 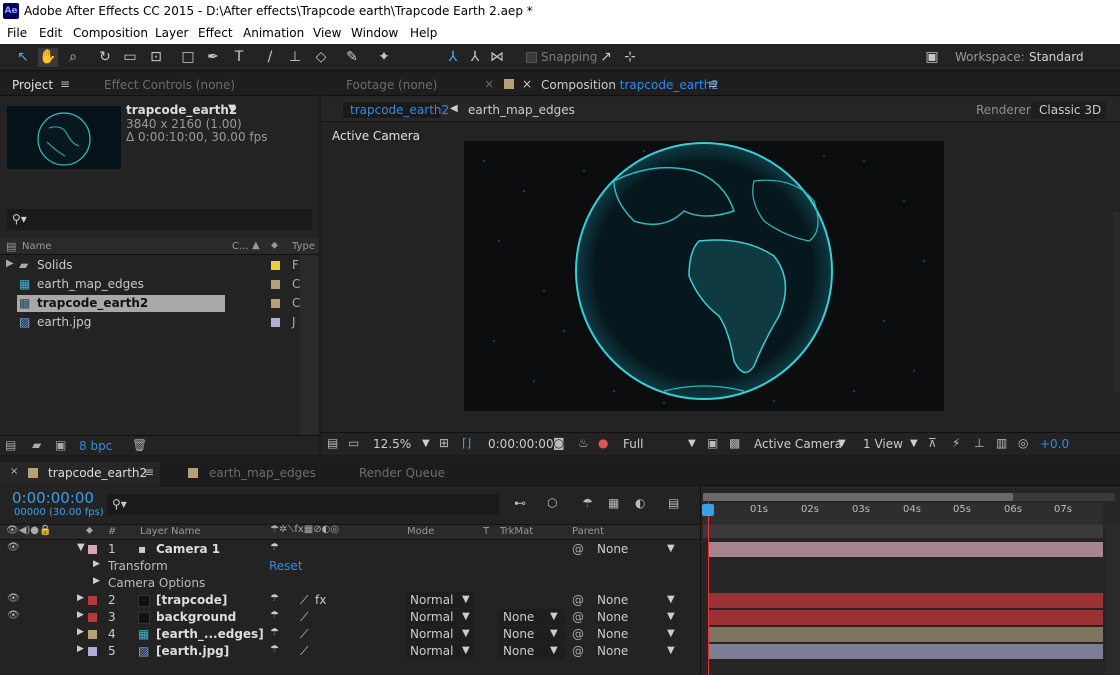 What do you see at coordinates (130, 57) in the screenshot?
I see `camera-tool-icon: ▭` at bounding box center [130, 57].